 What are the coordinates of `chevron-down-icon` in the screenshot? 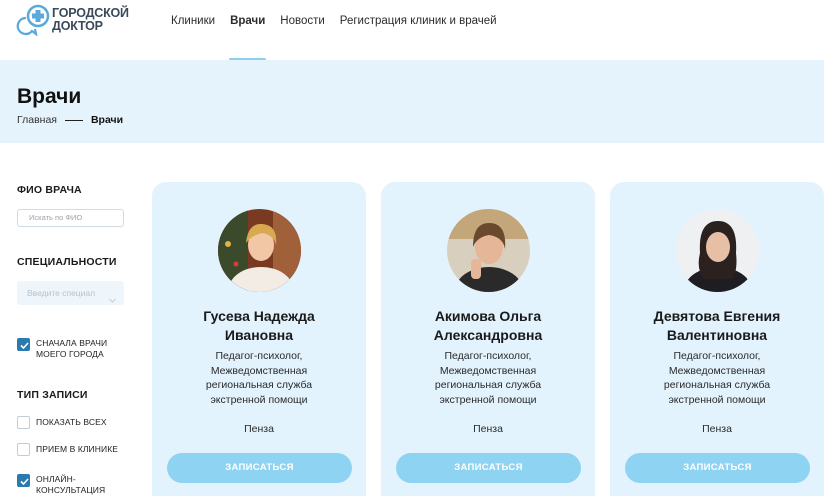 It's located at (112, 296).